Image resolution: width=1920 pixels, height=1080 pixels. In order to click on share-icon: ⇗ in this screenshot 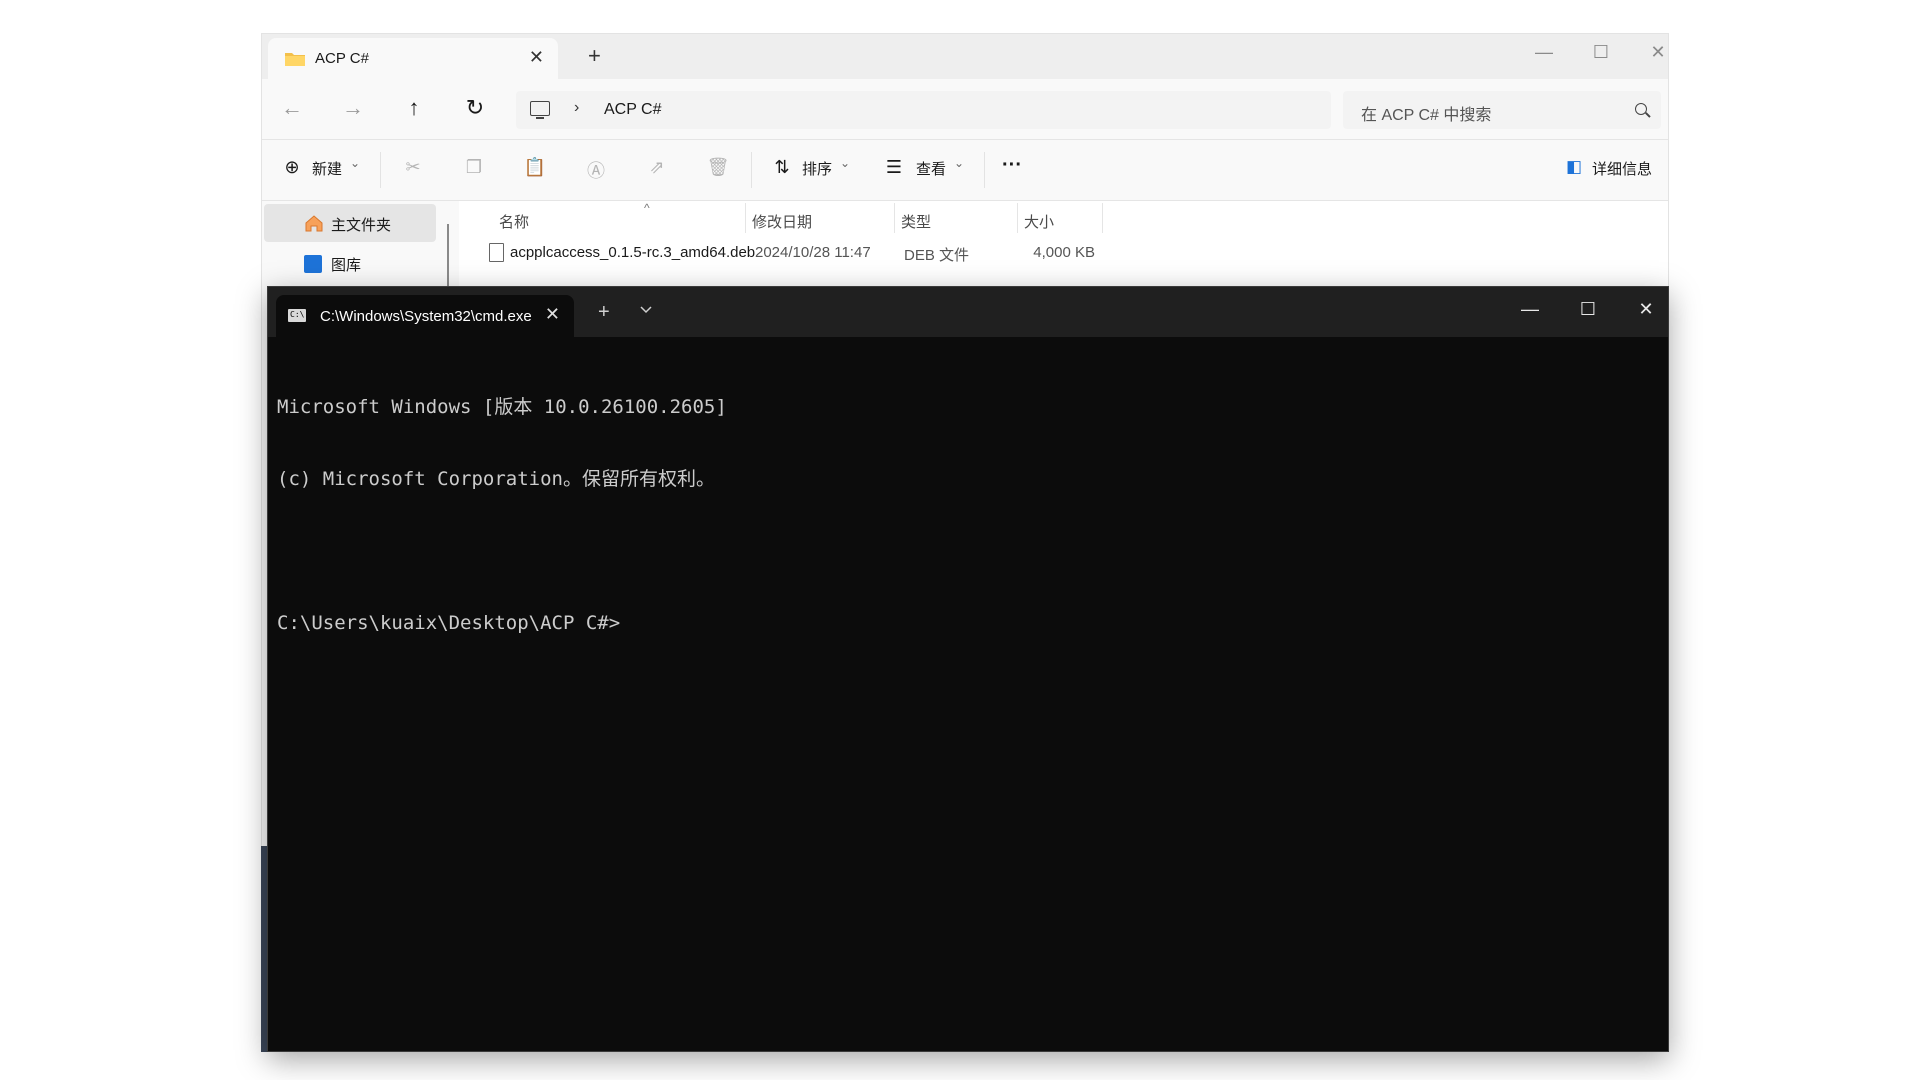, I will do `click(657, 169)`.